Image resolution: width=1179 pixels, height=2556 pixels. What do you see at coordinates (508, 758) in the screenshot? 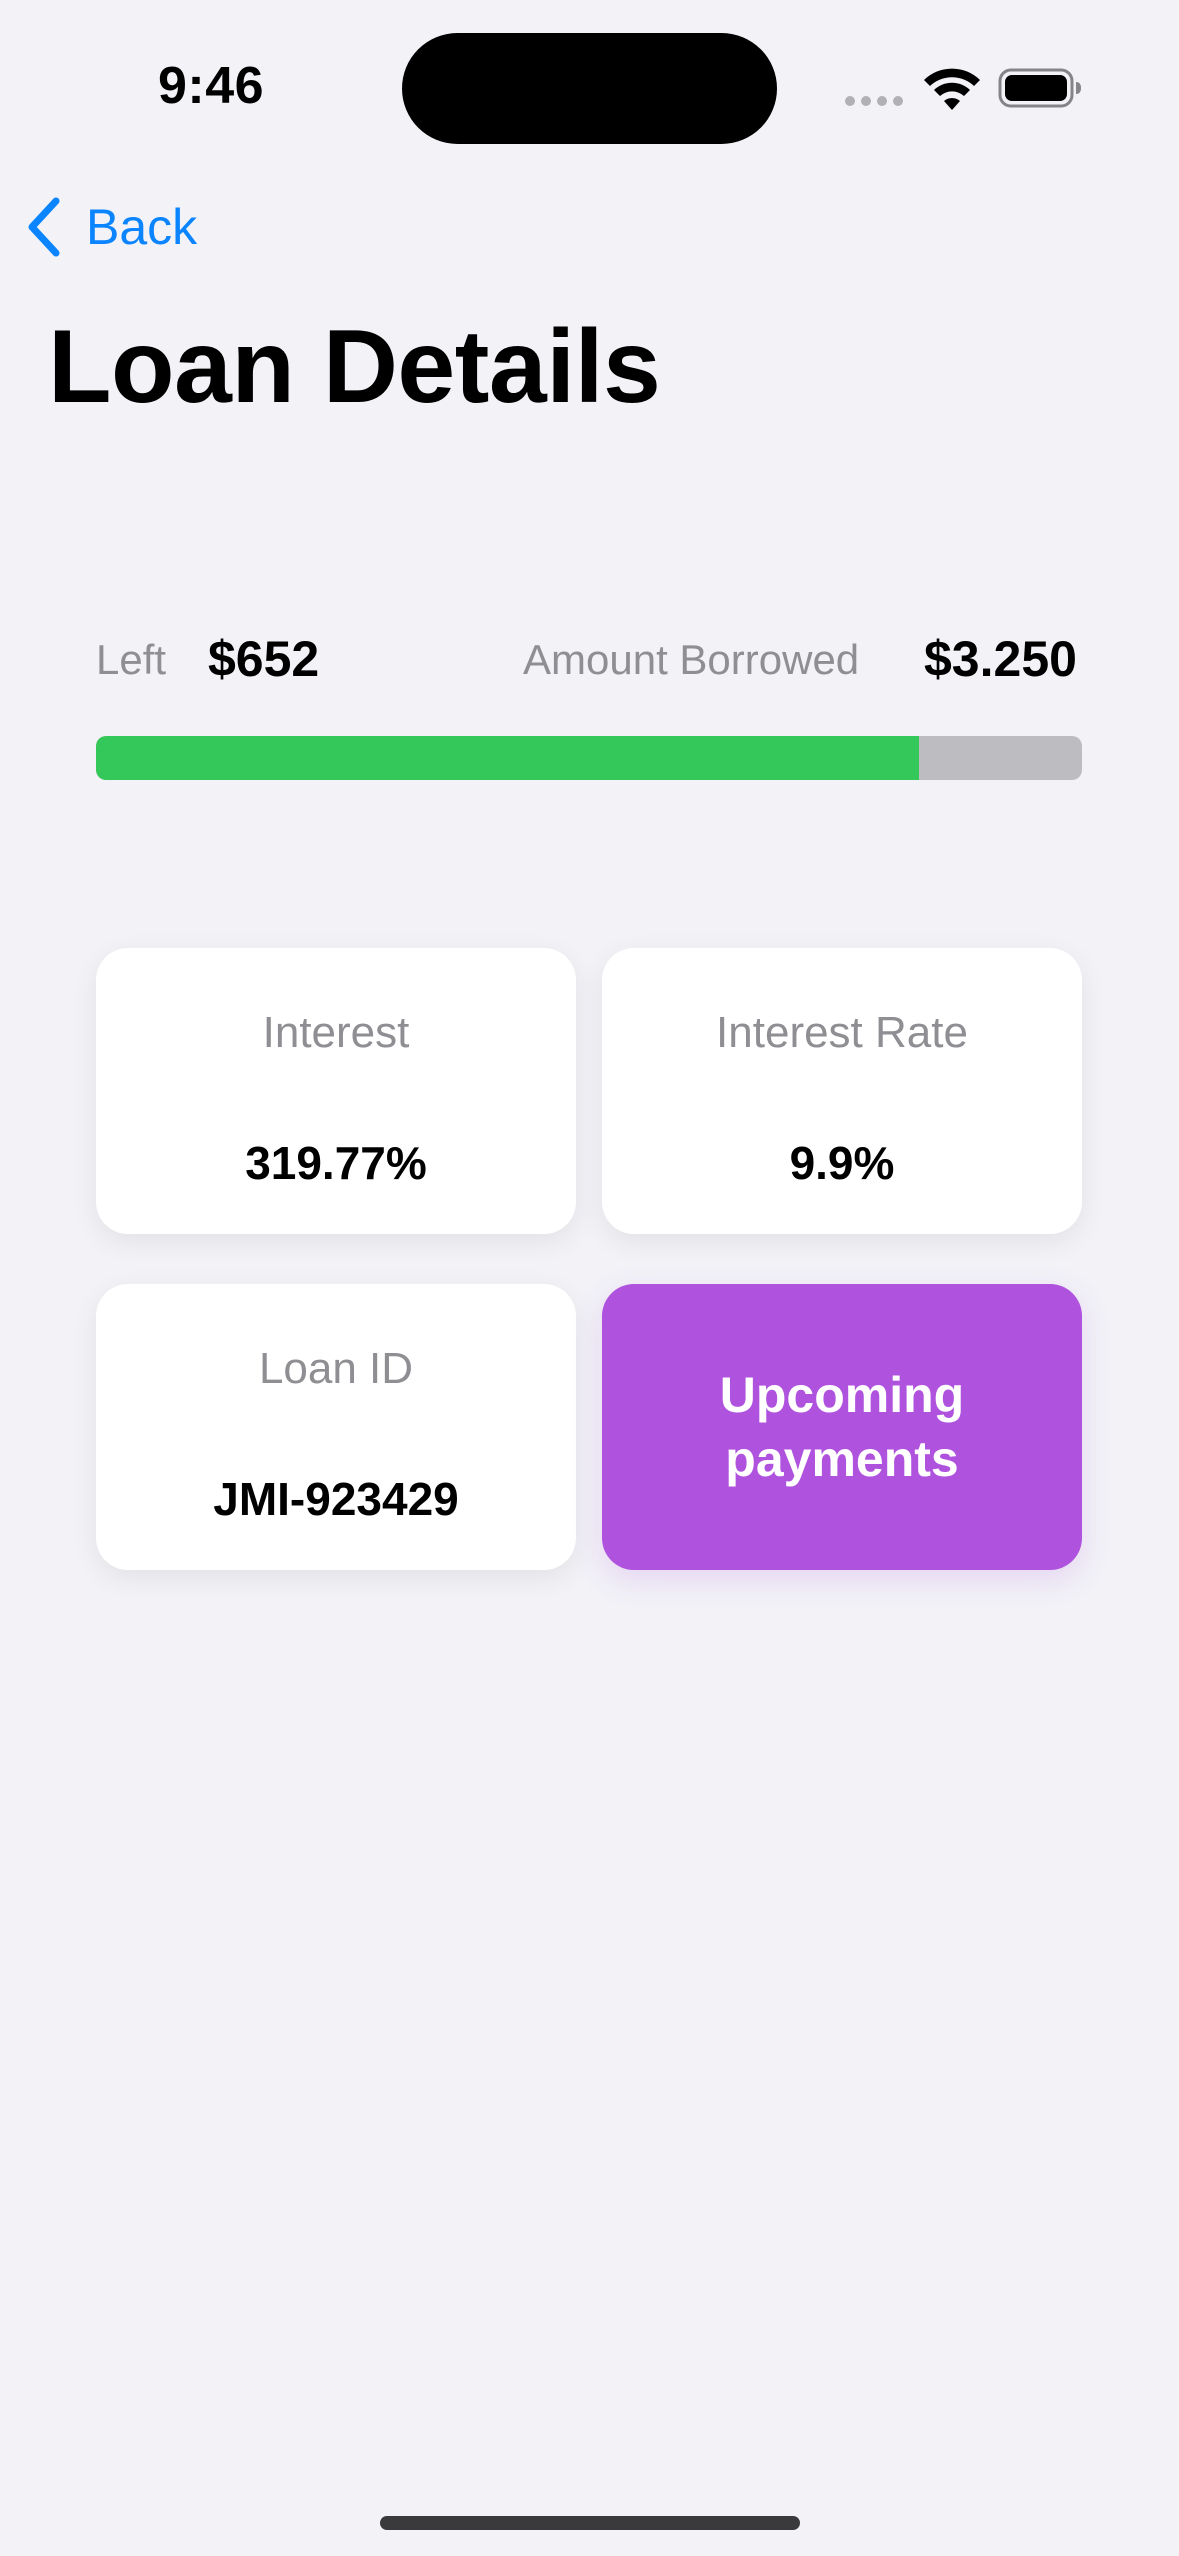
I see `repayment-progress-fill` at bounding box center [508, 758].